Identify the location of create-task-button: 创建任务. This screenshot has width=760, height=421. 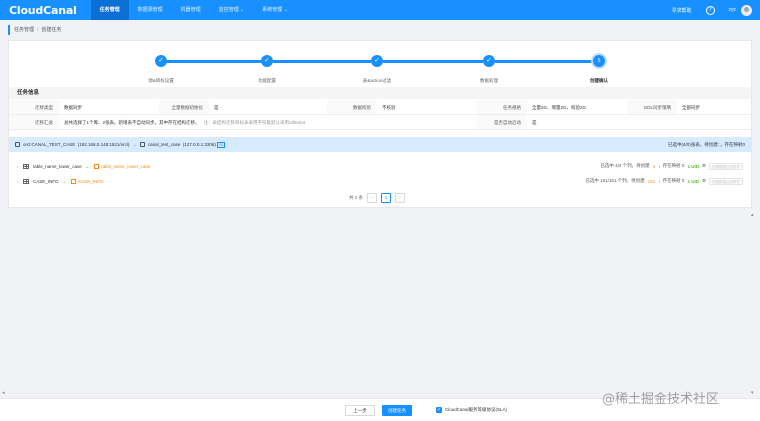
(397, 410).